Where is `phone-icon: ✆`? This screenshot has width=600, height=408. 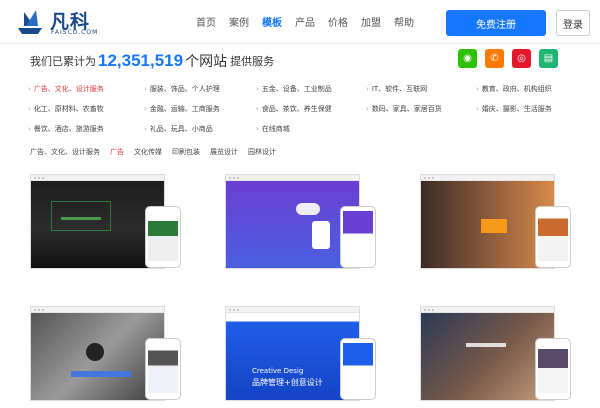
phone-icon: ✆ is located at coordinates (494, 58).